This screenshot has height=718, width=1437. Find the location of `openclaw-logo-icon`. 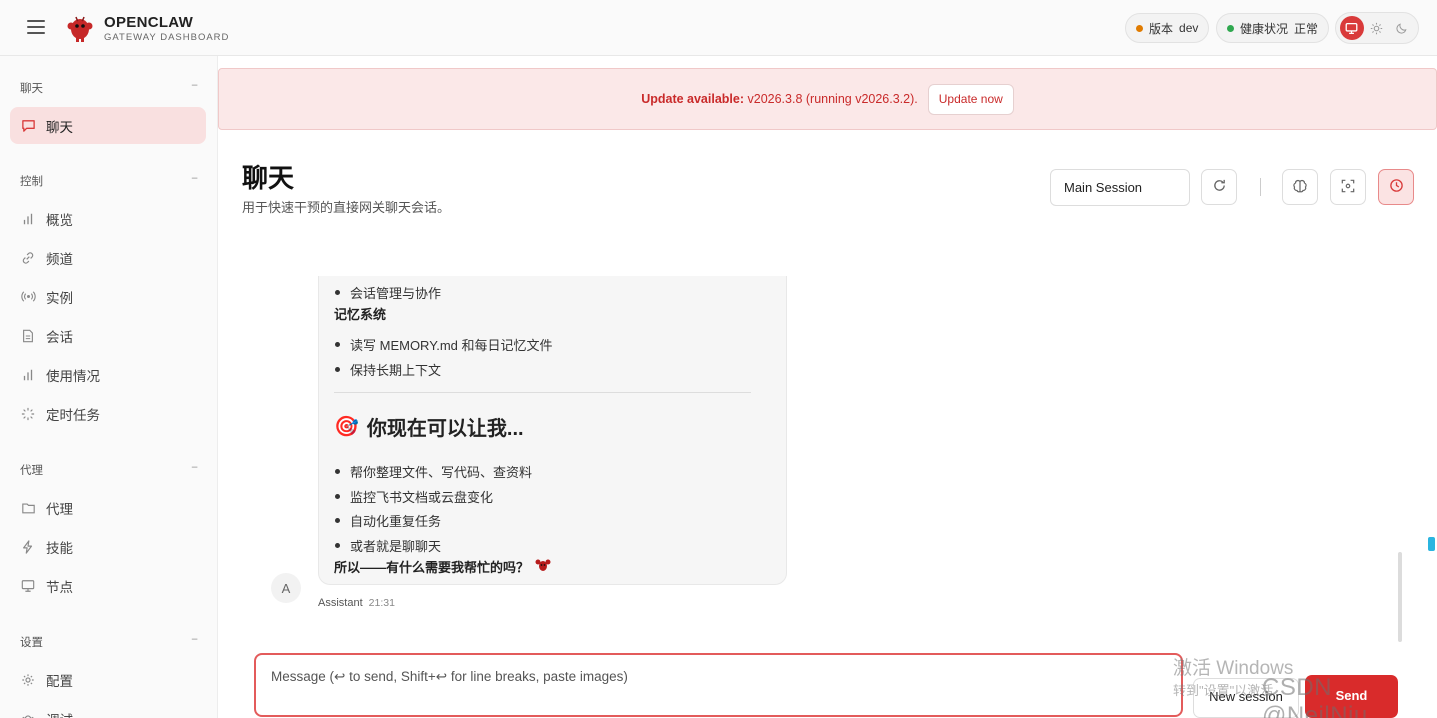

openclaw-logo-icon is located at coordinates (80, 28).